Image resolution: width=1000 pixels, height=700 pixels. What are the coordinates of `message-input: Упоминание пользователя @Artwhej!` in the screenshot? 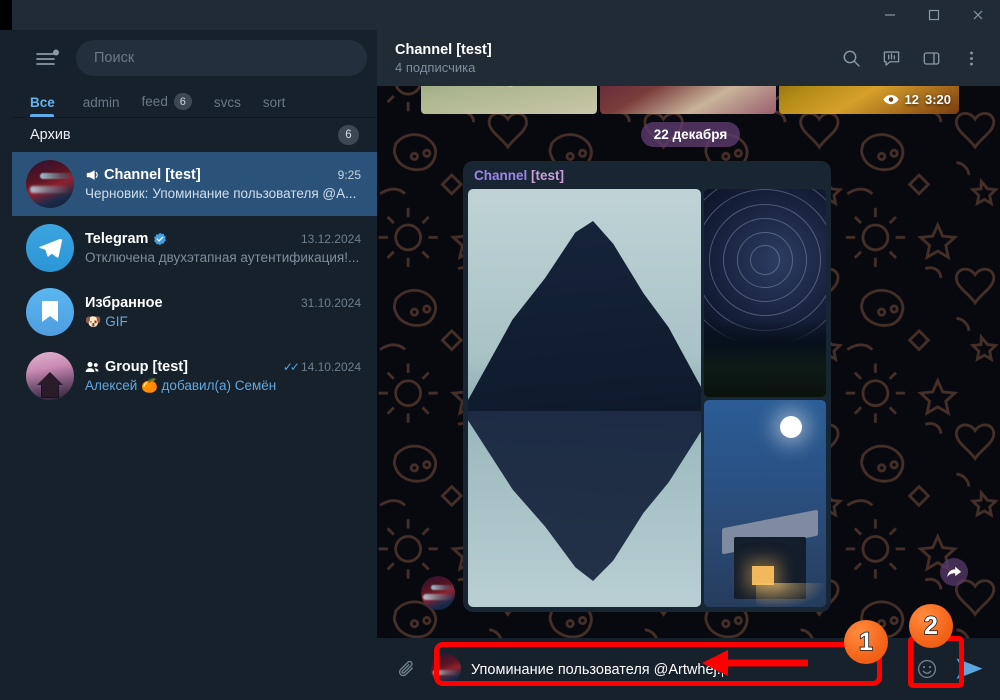 It's located at (686, 669).